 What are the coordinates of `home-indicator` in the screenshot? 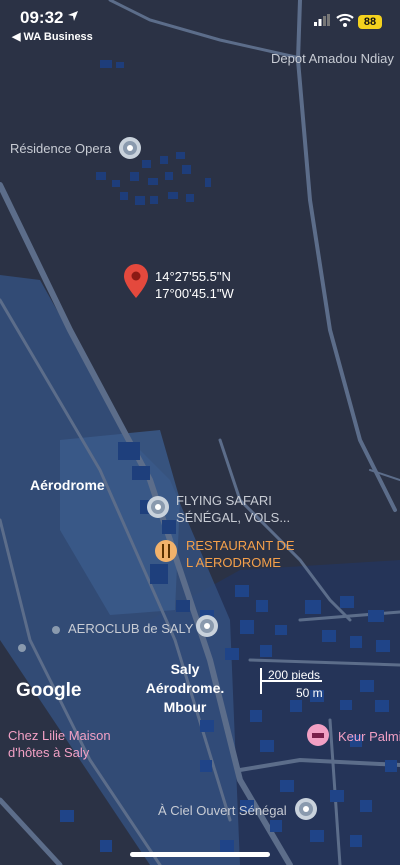 It's located at (200, 854).